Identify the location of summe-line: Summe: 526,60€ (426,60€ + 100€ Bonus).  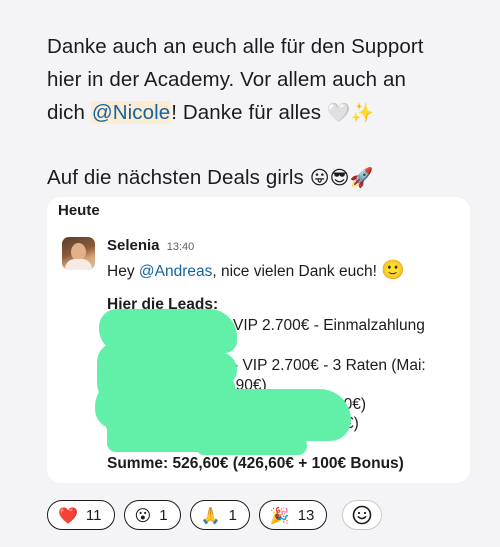
(255, 463).